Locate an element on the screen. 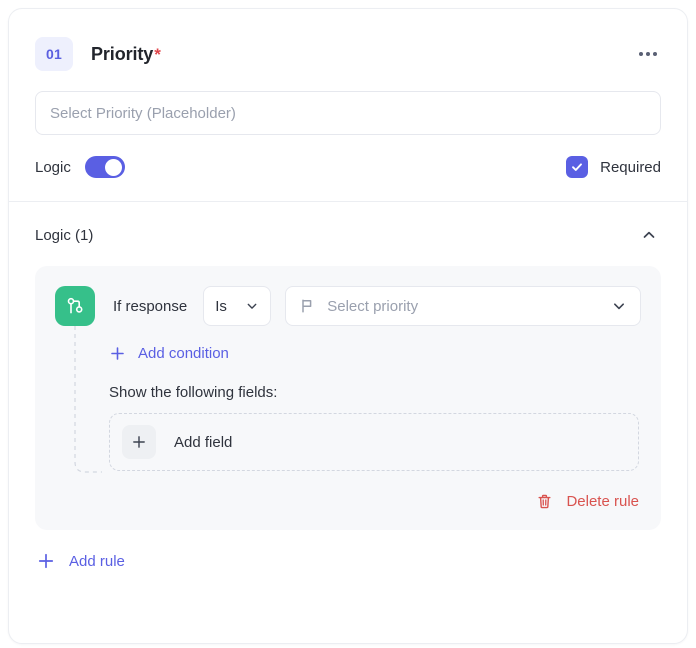 The height and width of the screenshot is (648, 696). logic-section-title: Logic (1) is located at coordinates (64, 235).